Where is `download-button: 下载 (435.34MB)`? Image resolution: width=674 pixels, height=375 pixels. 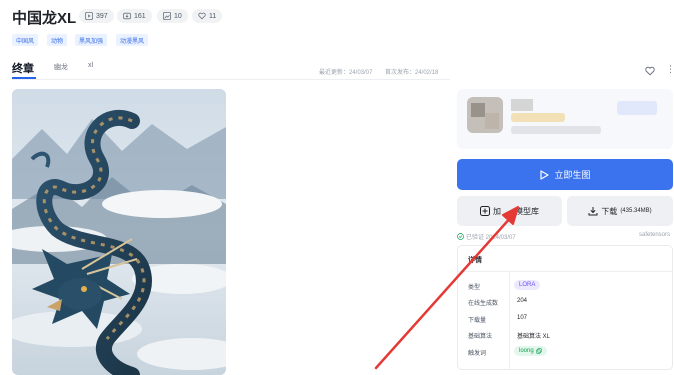
download-button: 下载 (435.34MB) is located at coordinates (620, 211).